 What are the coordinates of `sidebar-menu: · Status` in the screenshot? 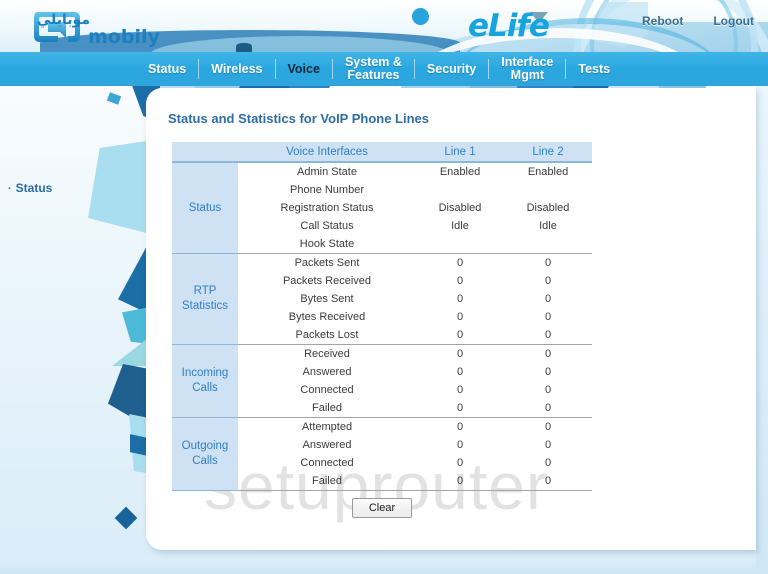 It's located at (30, 188).